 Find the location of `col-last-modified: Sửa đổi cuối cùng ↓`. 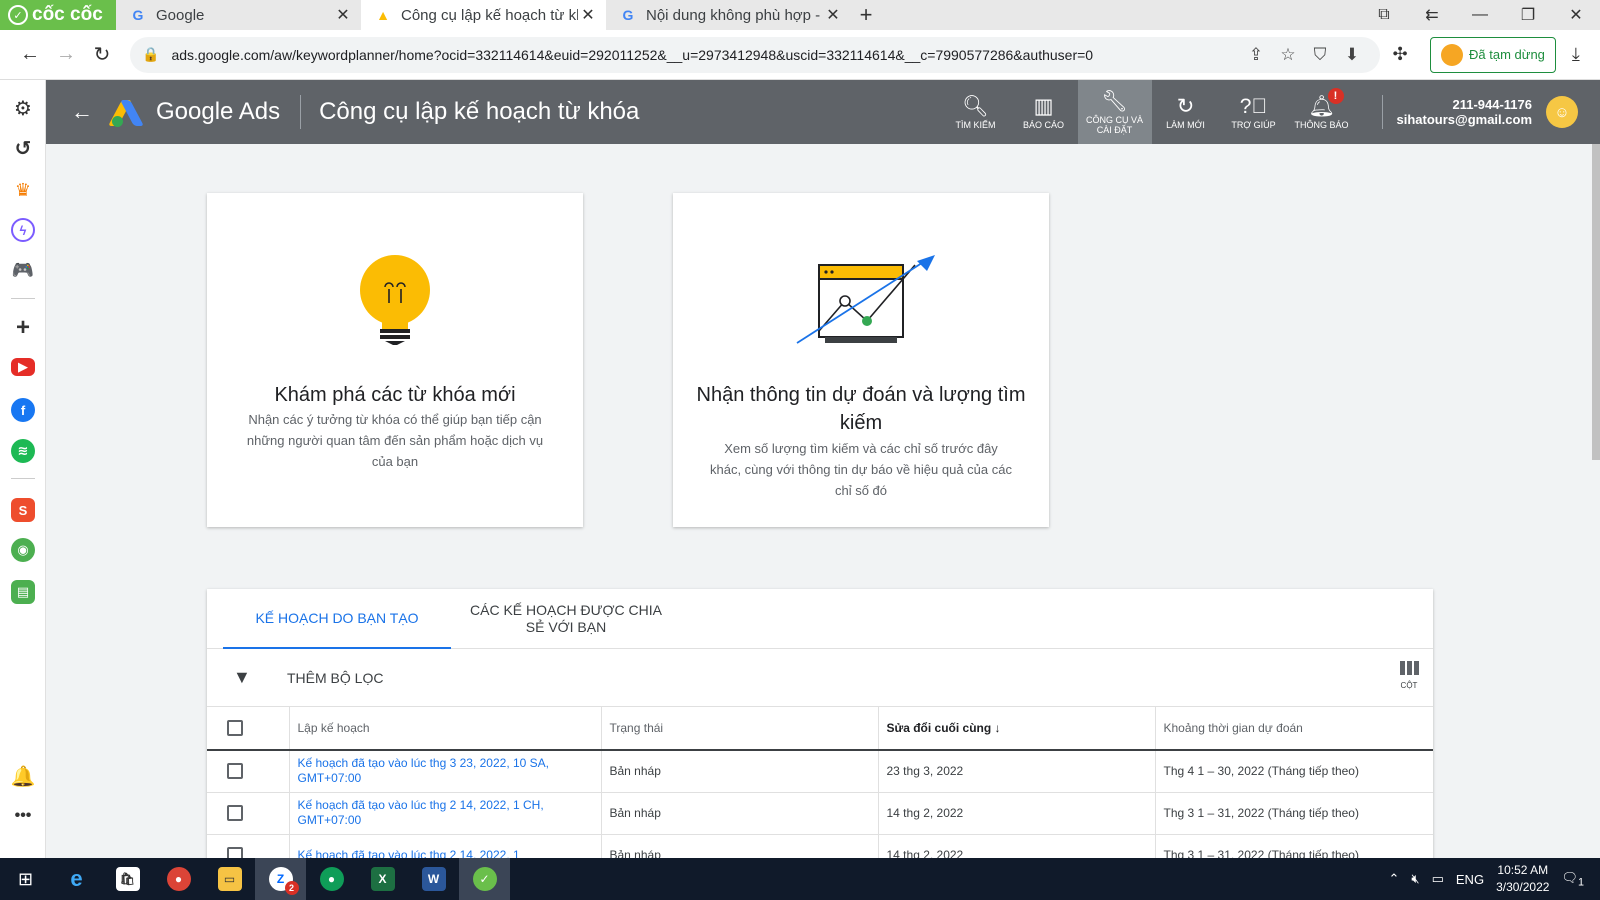

col-last-modified: Sửa đổi cuối cùng ↓ is located at coordinates (1016, 729).